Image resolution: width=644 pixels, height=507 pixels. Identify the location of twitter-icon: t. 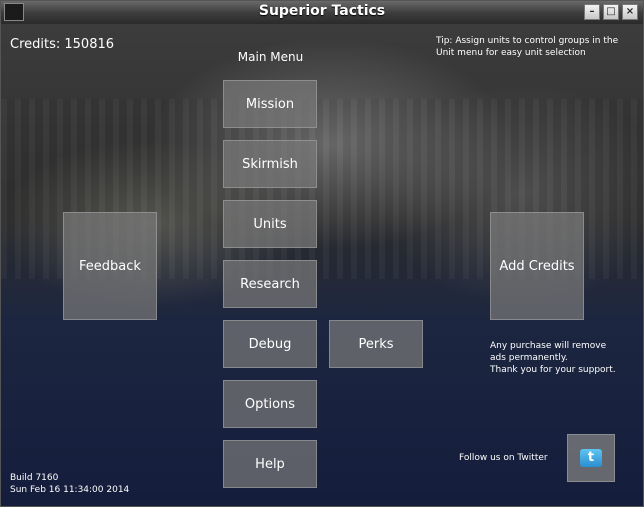
(591, 458).